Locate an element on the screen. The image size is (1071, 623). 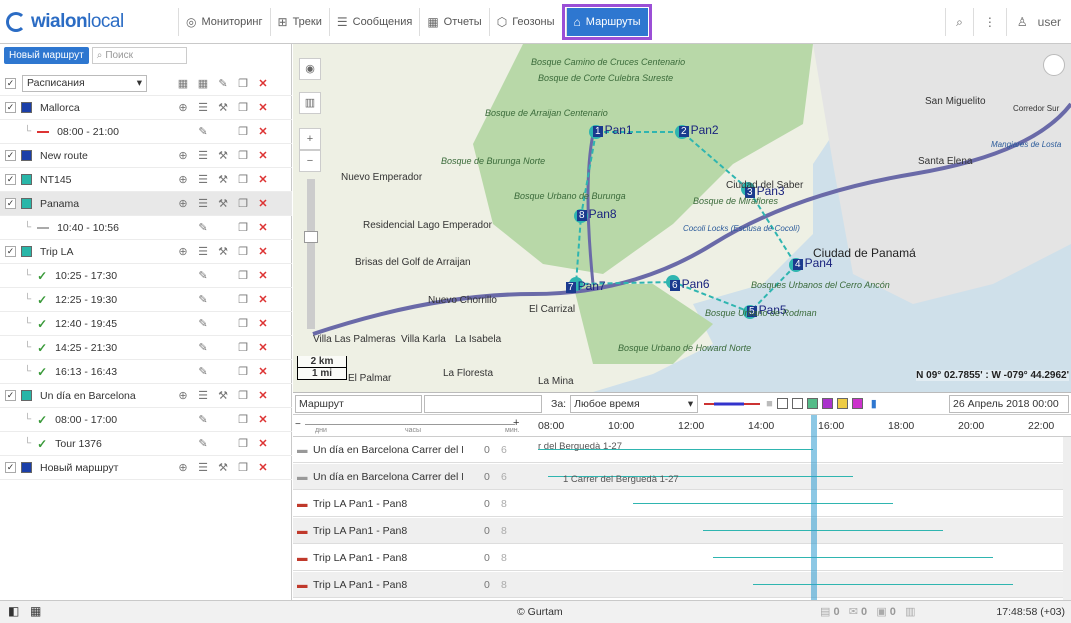
route-row: ✓ Panama ⊕ ☰ ⚒ ❐ ✕ is located at coordinates (146, 204).